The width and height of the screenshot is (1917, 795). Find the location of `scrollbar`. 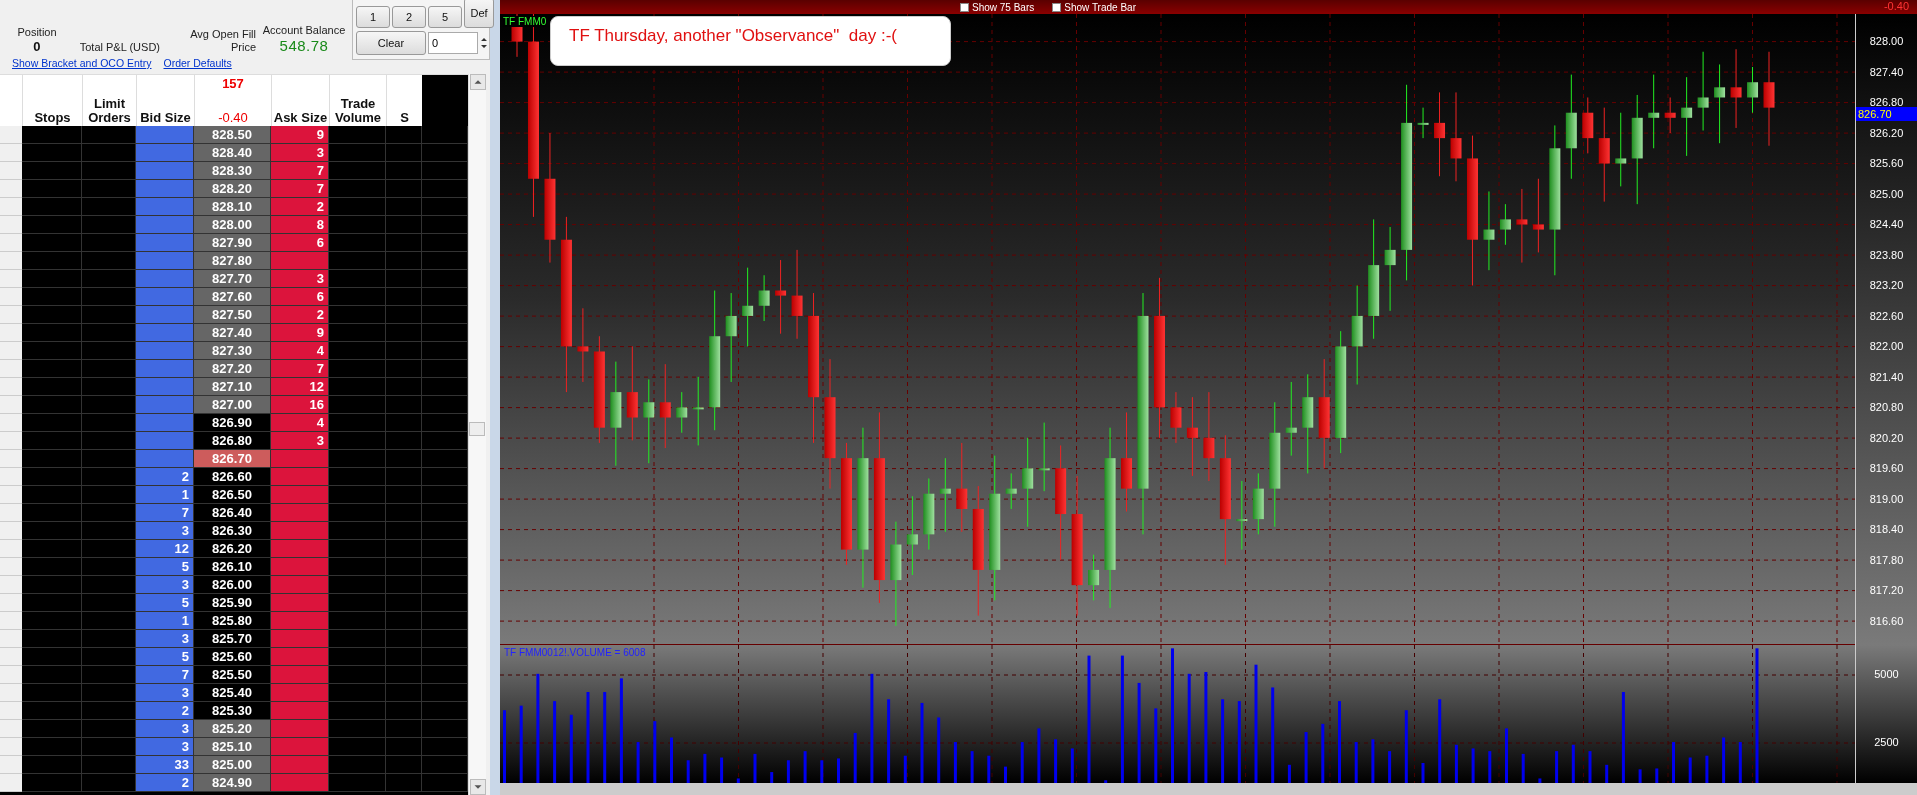

scrollbar is located at coordinates (477, 434).